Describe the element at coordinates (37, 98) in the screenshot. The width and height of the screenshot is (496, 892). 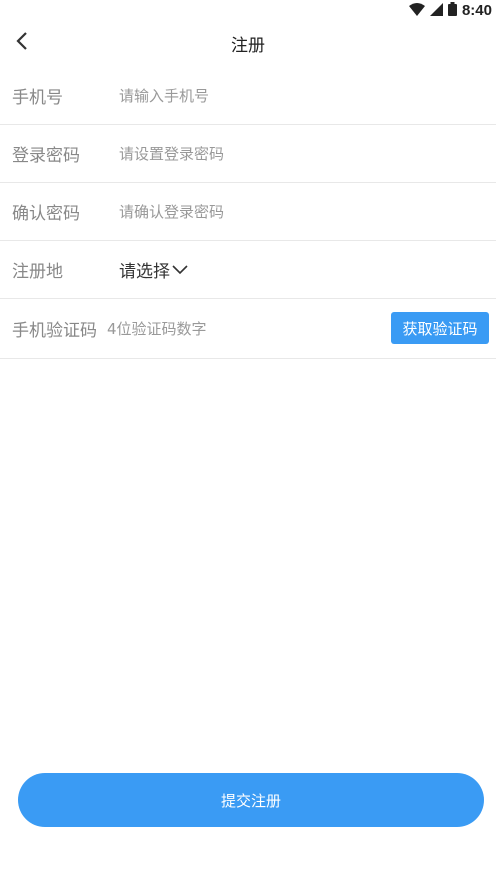
I see `phone-label: 手机号` at that location.